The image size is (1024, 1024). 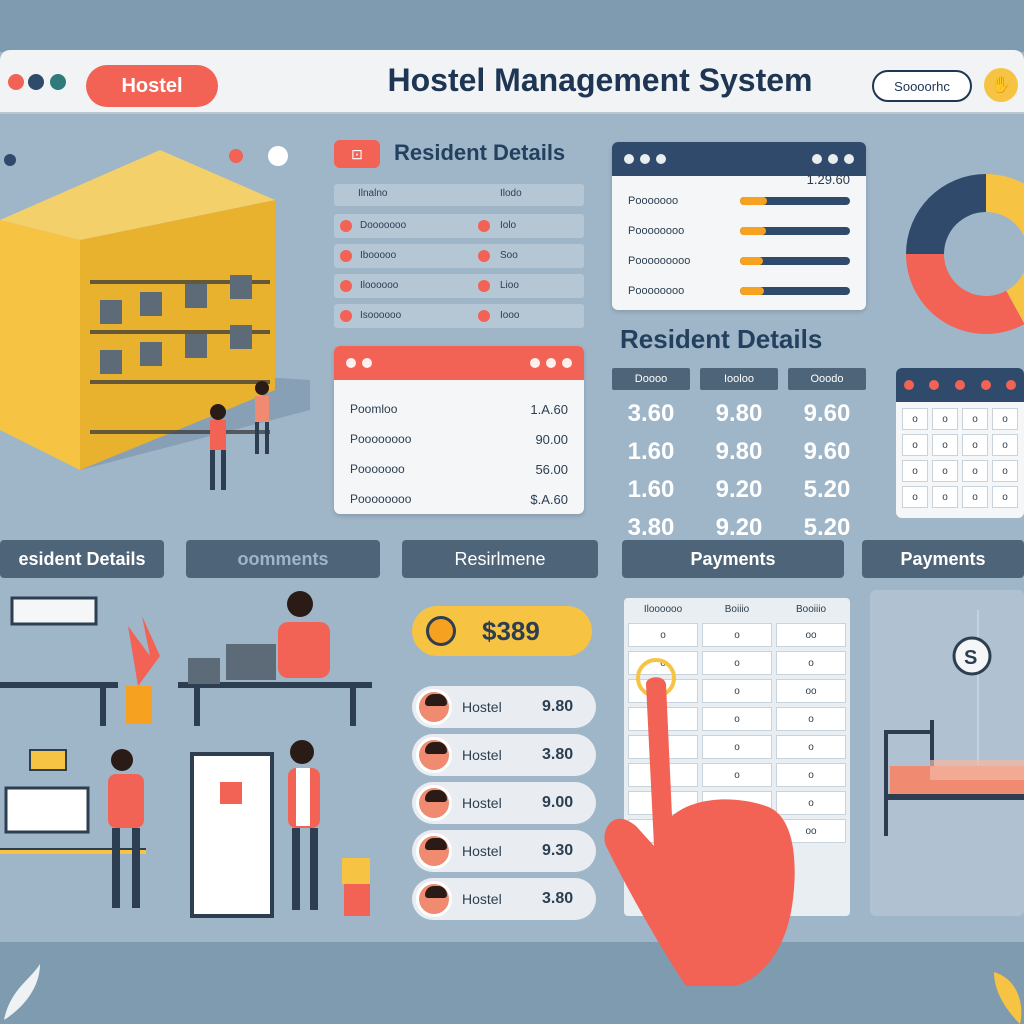 What do you see at coordinates (960, 443) in the screenshot?
I see `calendar-widget: oooooooooooooooo` at bounding box center [960, 443].